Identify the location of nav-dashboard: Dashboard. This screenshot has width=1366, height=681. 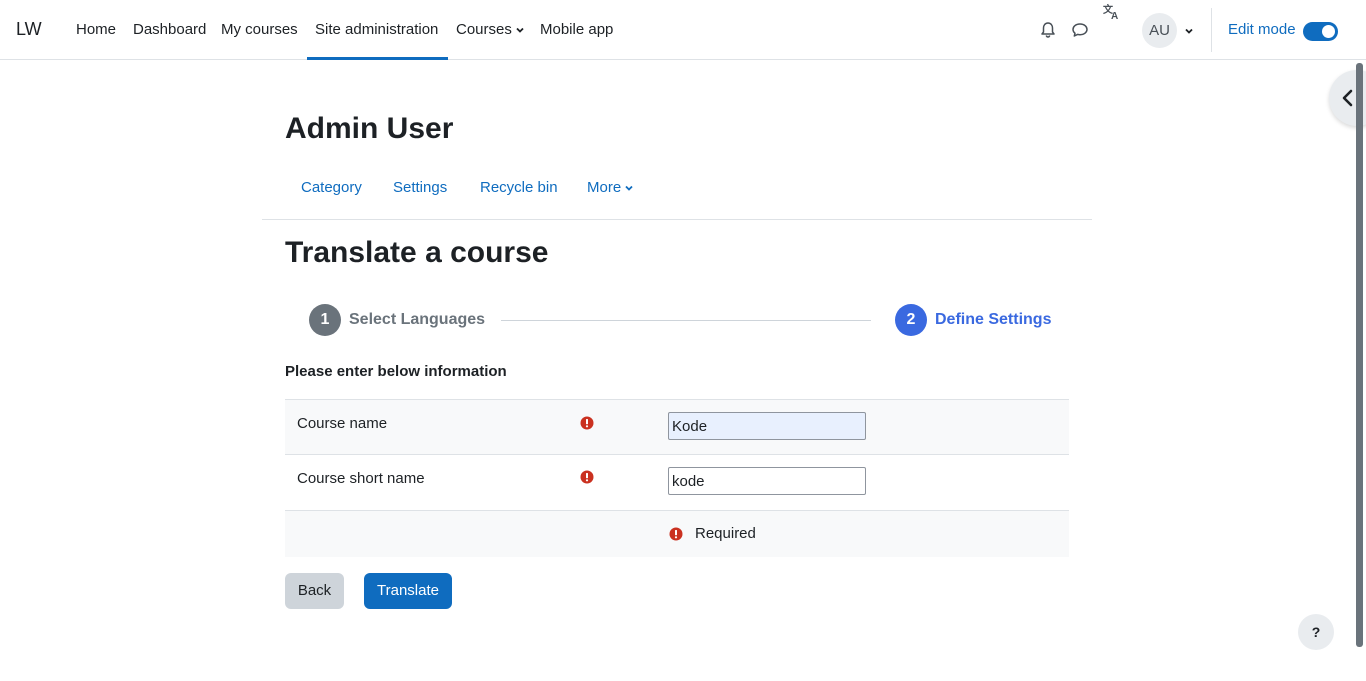
(169, 30).